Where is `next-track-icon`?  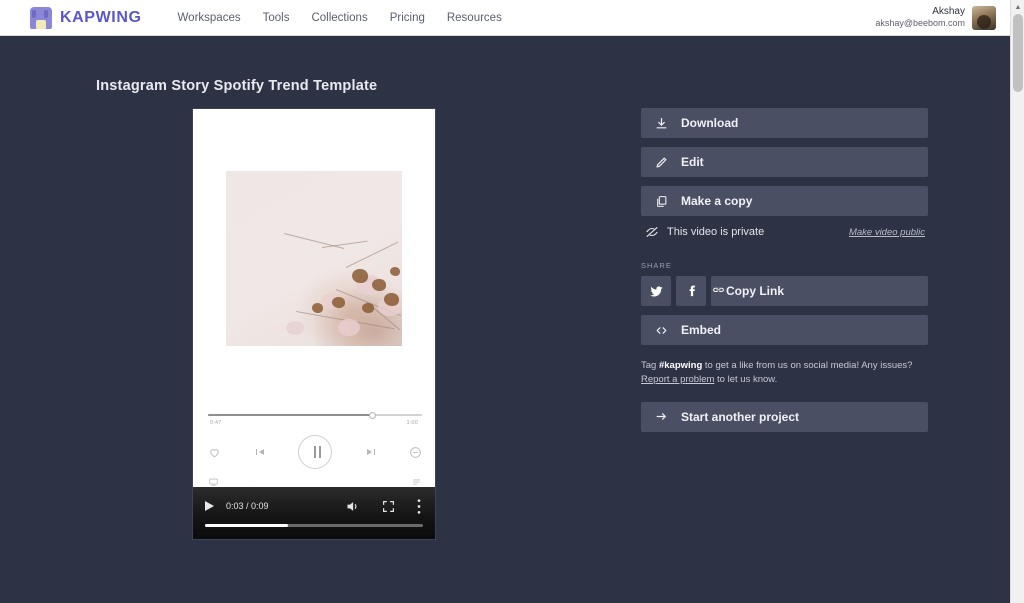 next-track-icon is located at coordinates (371, 452).